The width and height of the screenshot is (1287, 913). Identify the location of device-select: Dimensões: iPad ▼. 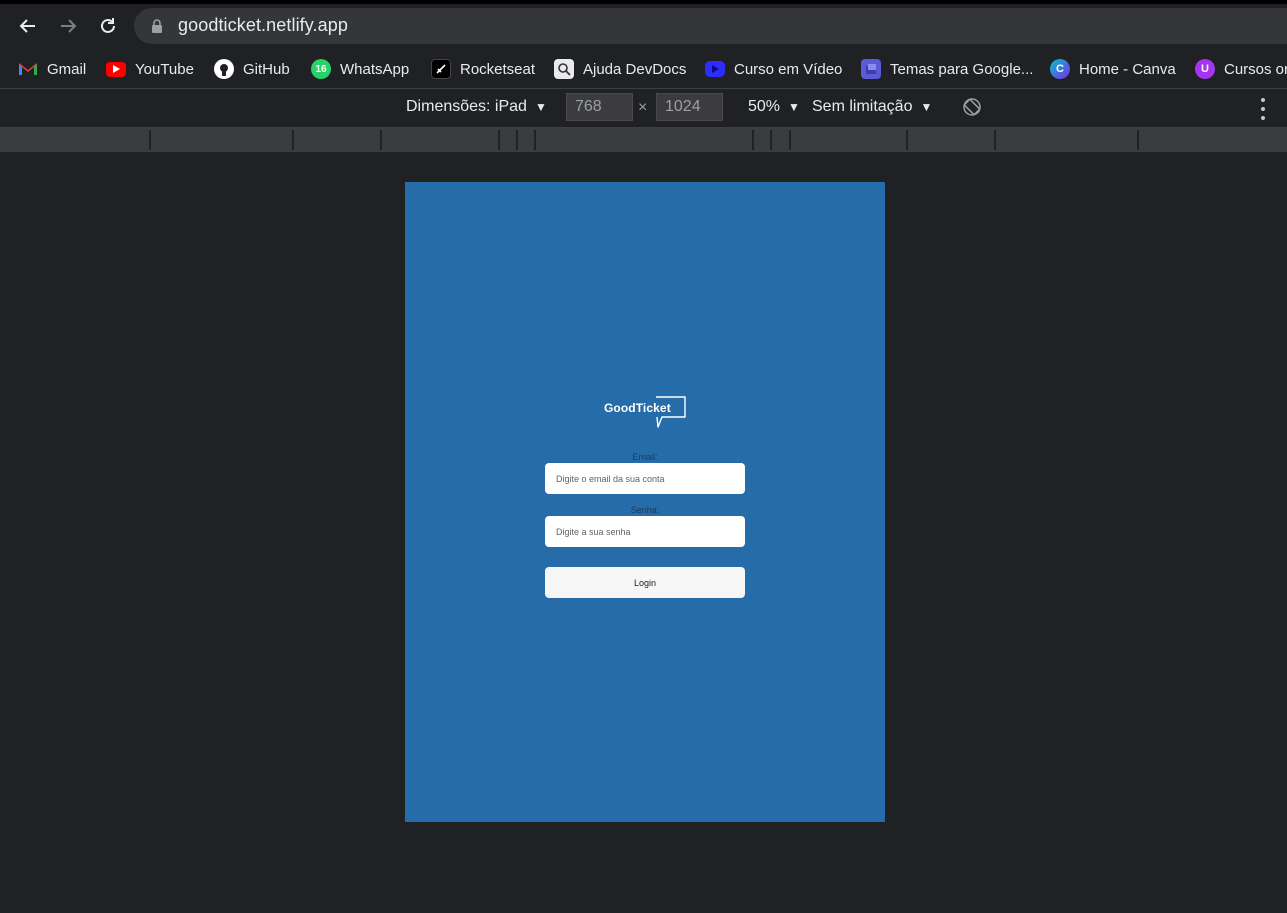
(476, 107).